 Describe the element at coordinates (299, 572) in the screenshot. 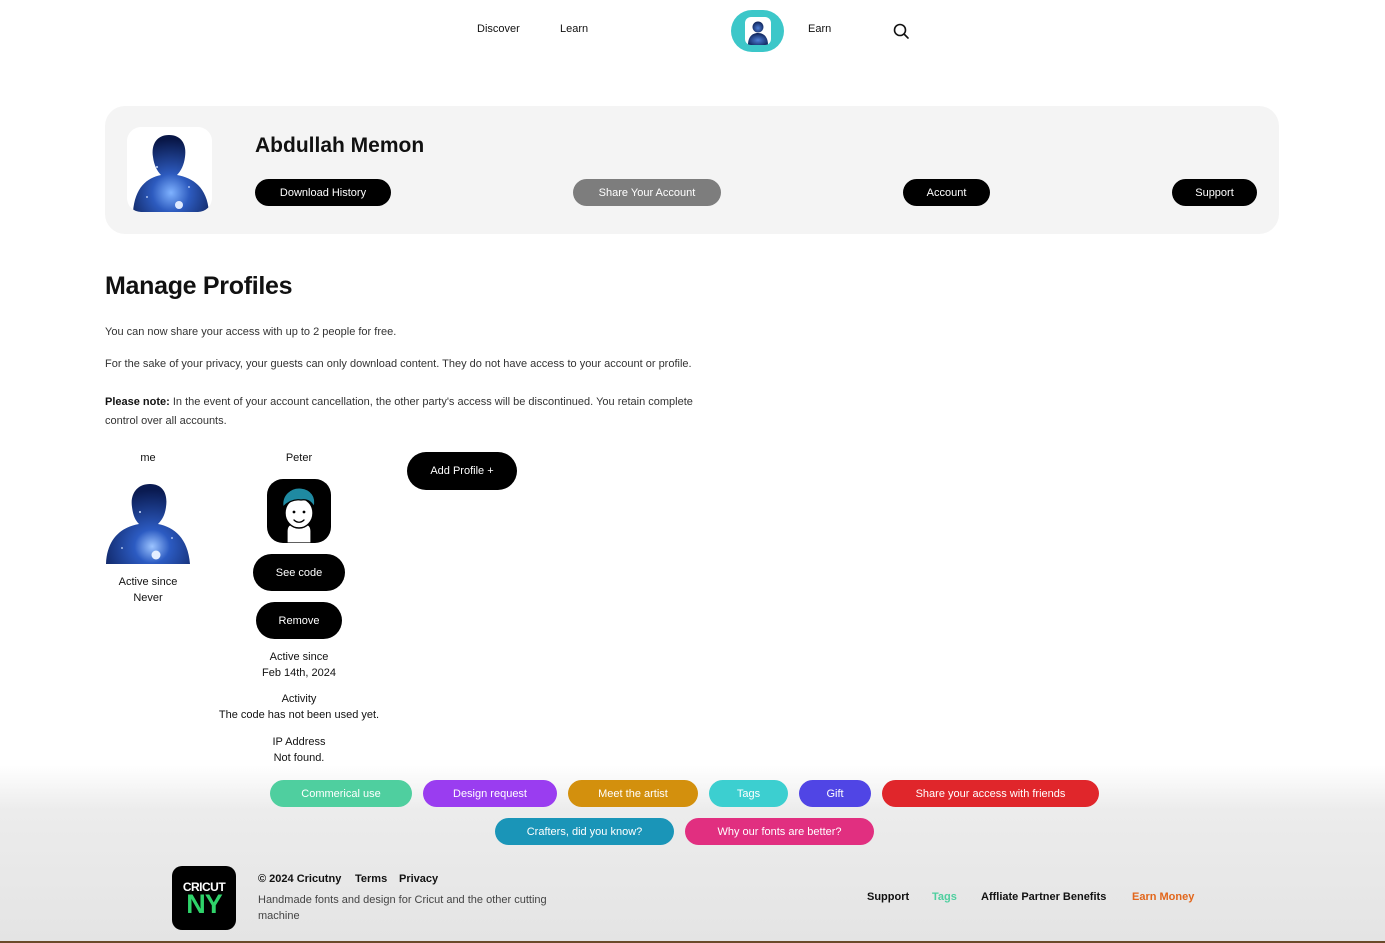

I see `see-code-button: See code` at that location.